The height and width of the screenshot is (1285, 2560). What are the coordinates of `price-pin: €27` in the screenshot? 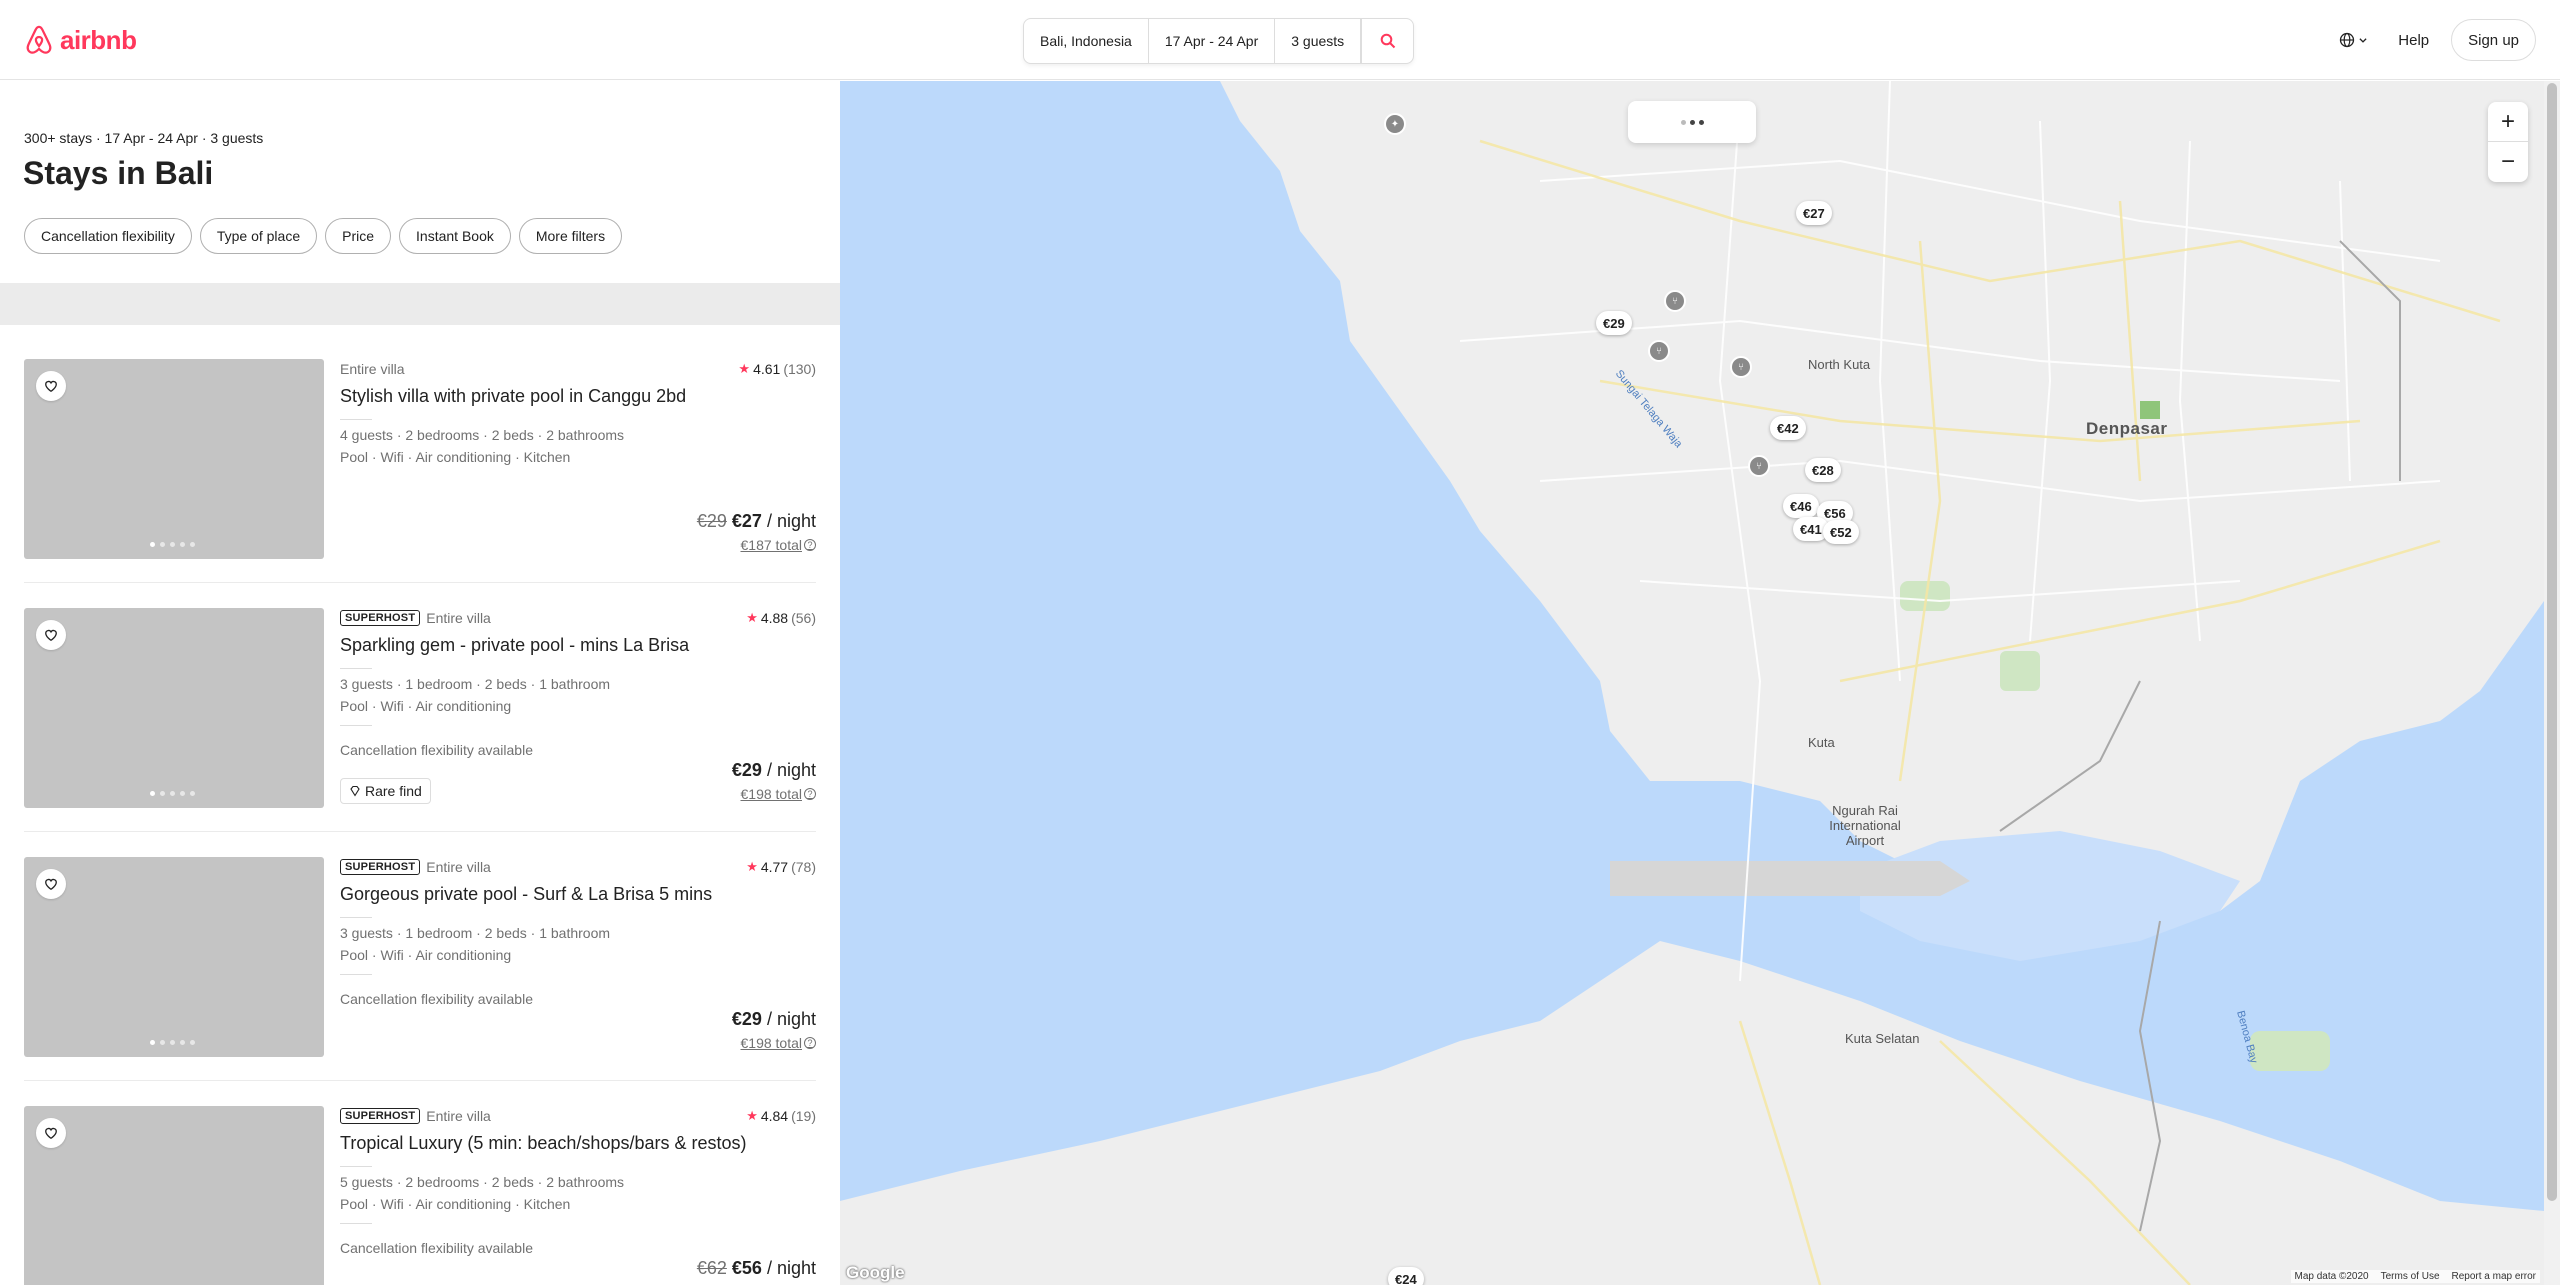 It's located at (1814, 213).